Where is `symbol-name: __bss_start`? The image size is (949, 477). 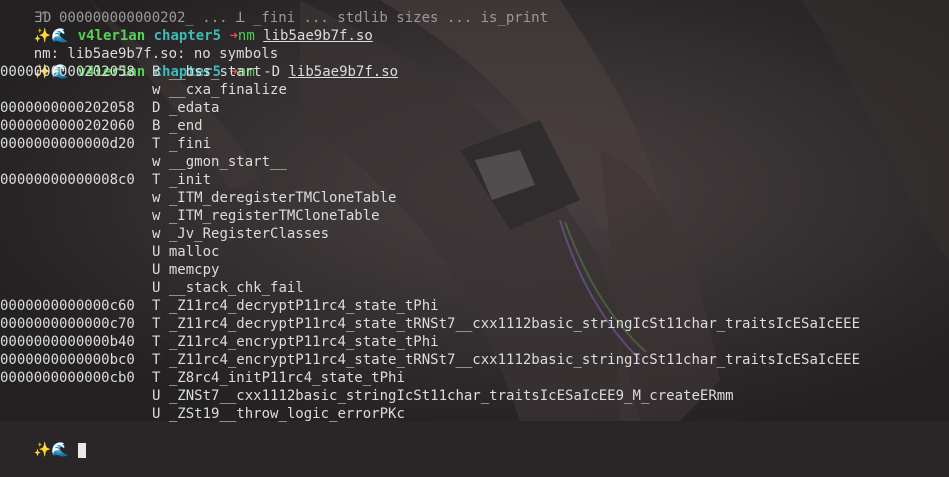 symbol-name: __bss_start is located at coordinates (215, 72).